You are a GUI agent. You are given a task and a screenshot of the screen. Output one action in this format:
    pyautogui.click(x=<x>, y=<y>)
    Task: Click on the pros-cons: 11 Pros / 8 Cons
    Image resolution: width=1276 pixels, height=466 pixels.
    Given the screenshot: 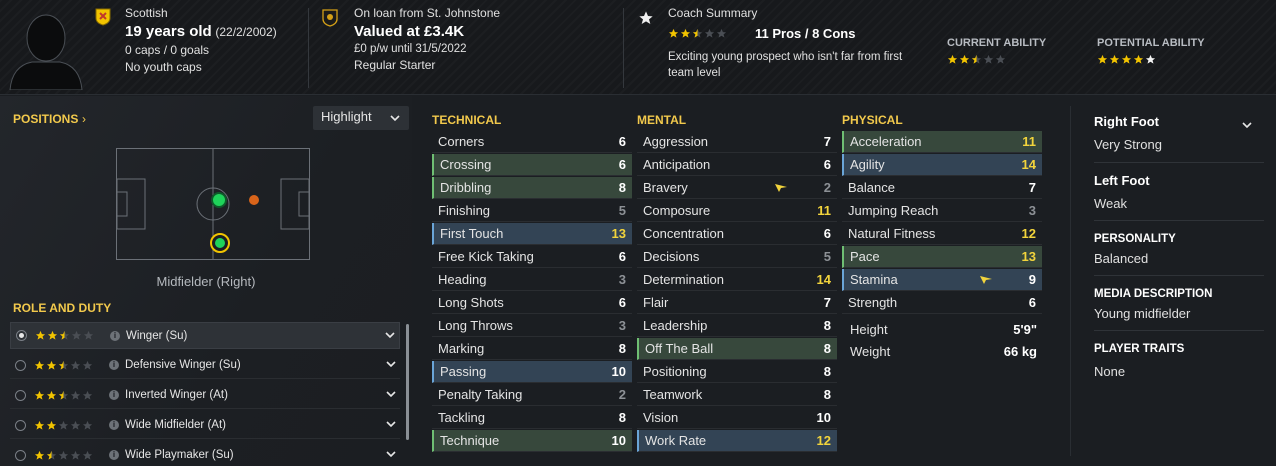 What is the action you would take?
    pyautogui.click(x=805, y=33)
    